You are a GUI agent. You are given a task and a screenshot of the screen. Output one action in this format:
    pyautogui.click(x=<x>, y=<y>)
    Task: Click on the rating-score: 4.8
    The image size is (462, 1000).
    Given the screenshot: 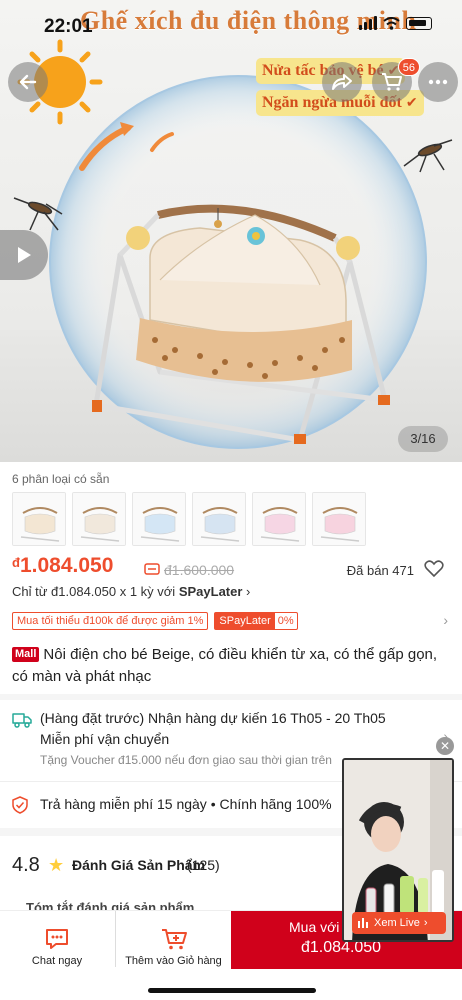 What is the action you would take?
    pyautogui.click(x=26, y=865)
    